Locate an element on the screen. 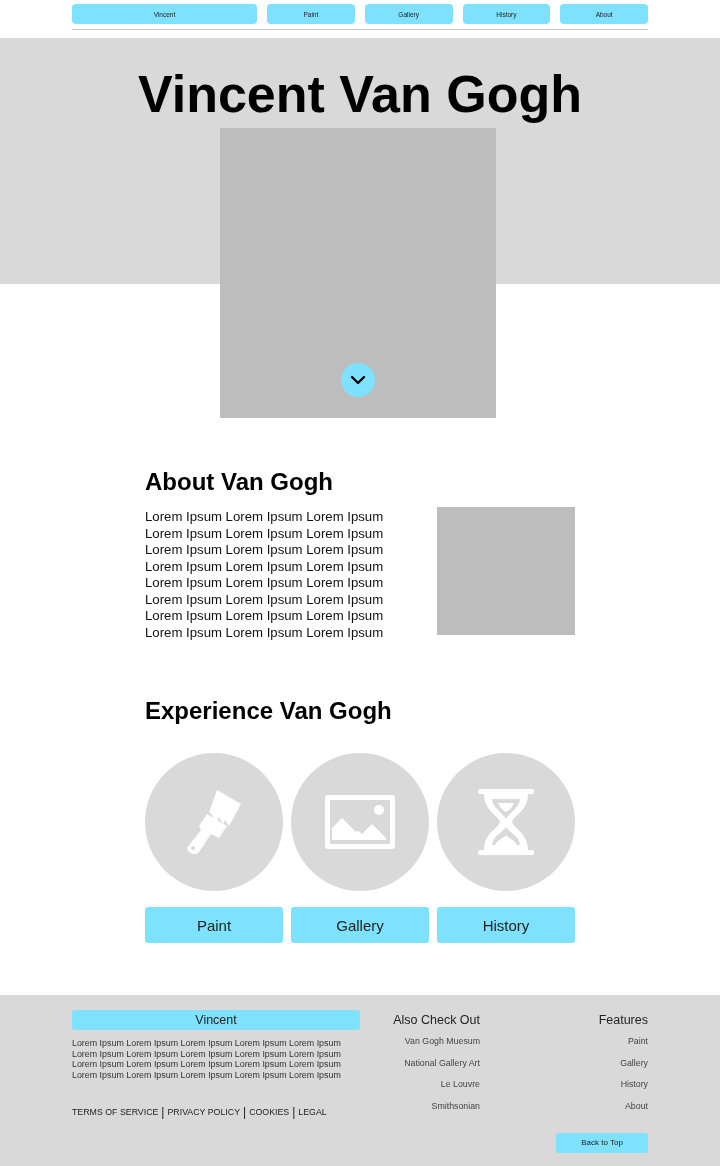 The image size is (720, 1166). legal-link: COOKIES is located at coordinates (269, 1111).